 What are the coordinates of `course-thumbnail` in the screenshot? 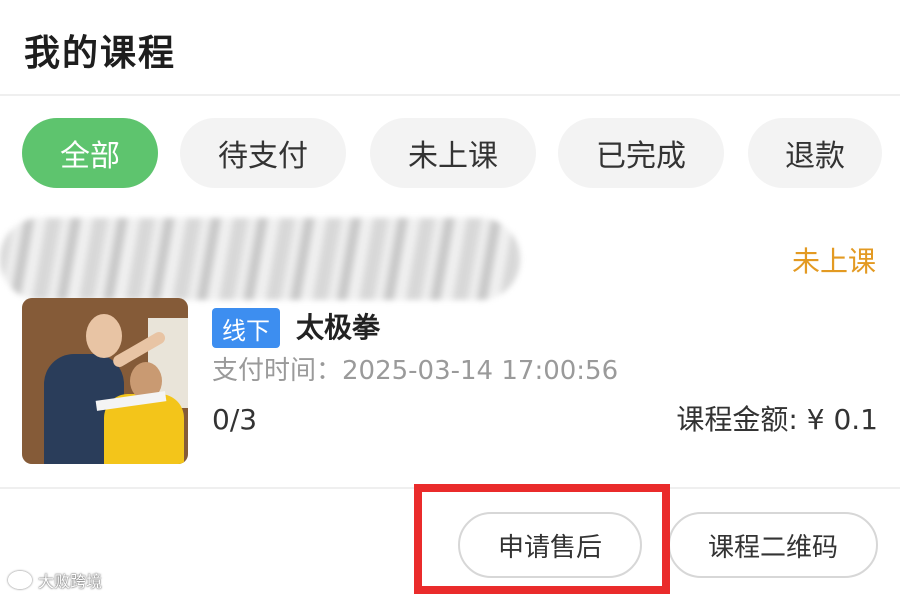 It's located at (105, 381).